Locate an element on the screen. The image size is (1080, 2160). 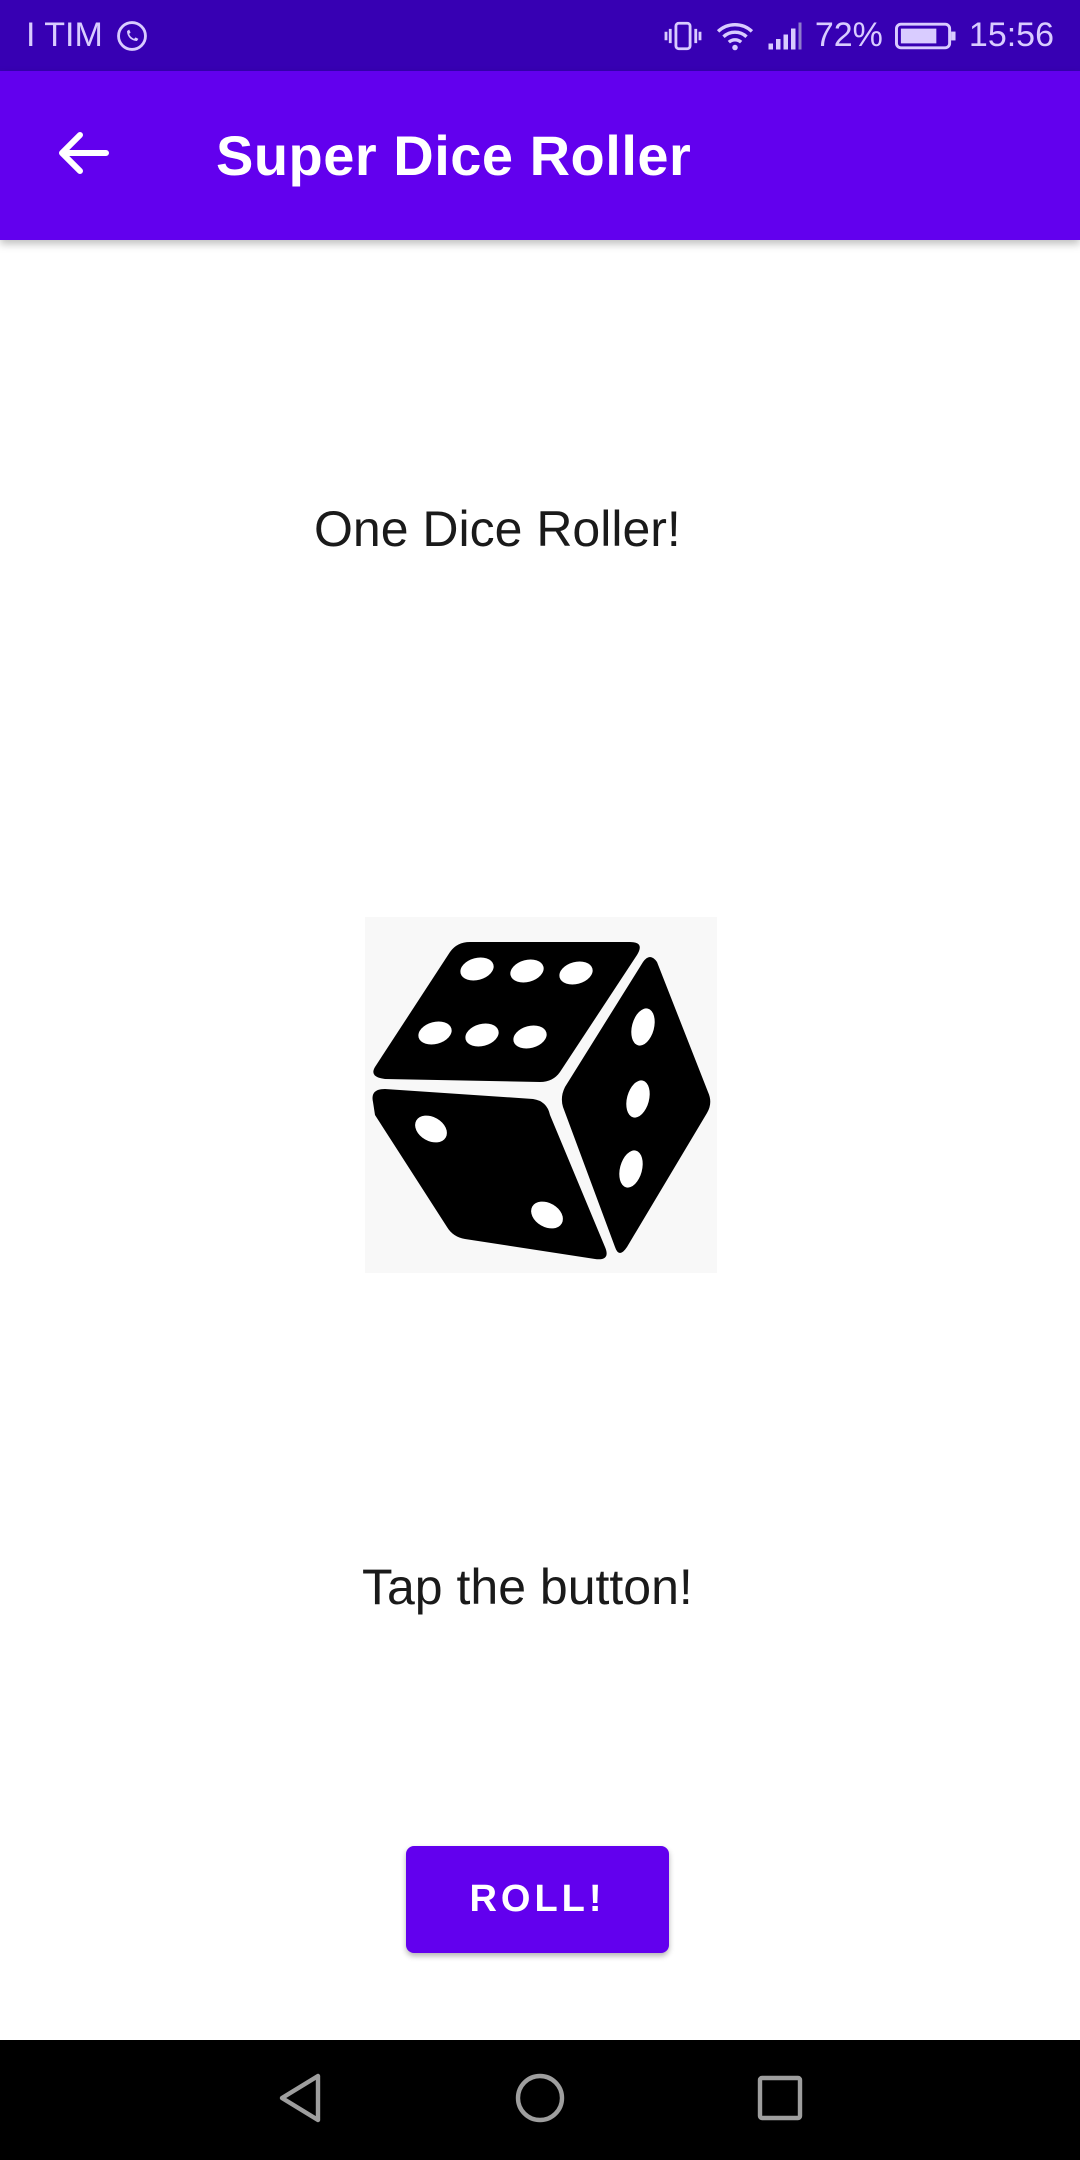
nav-home-button is located at coordinates (540, 2100).